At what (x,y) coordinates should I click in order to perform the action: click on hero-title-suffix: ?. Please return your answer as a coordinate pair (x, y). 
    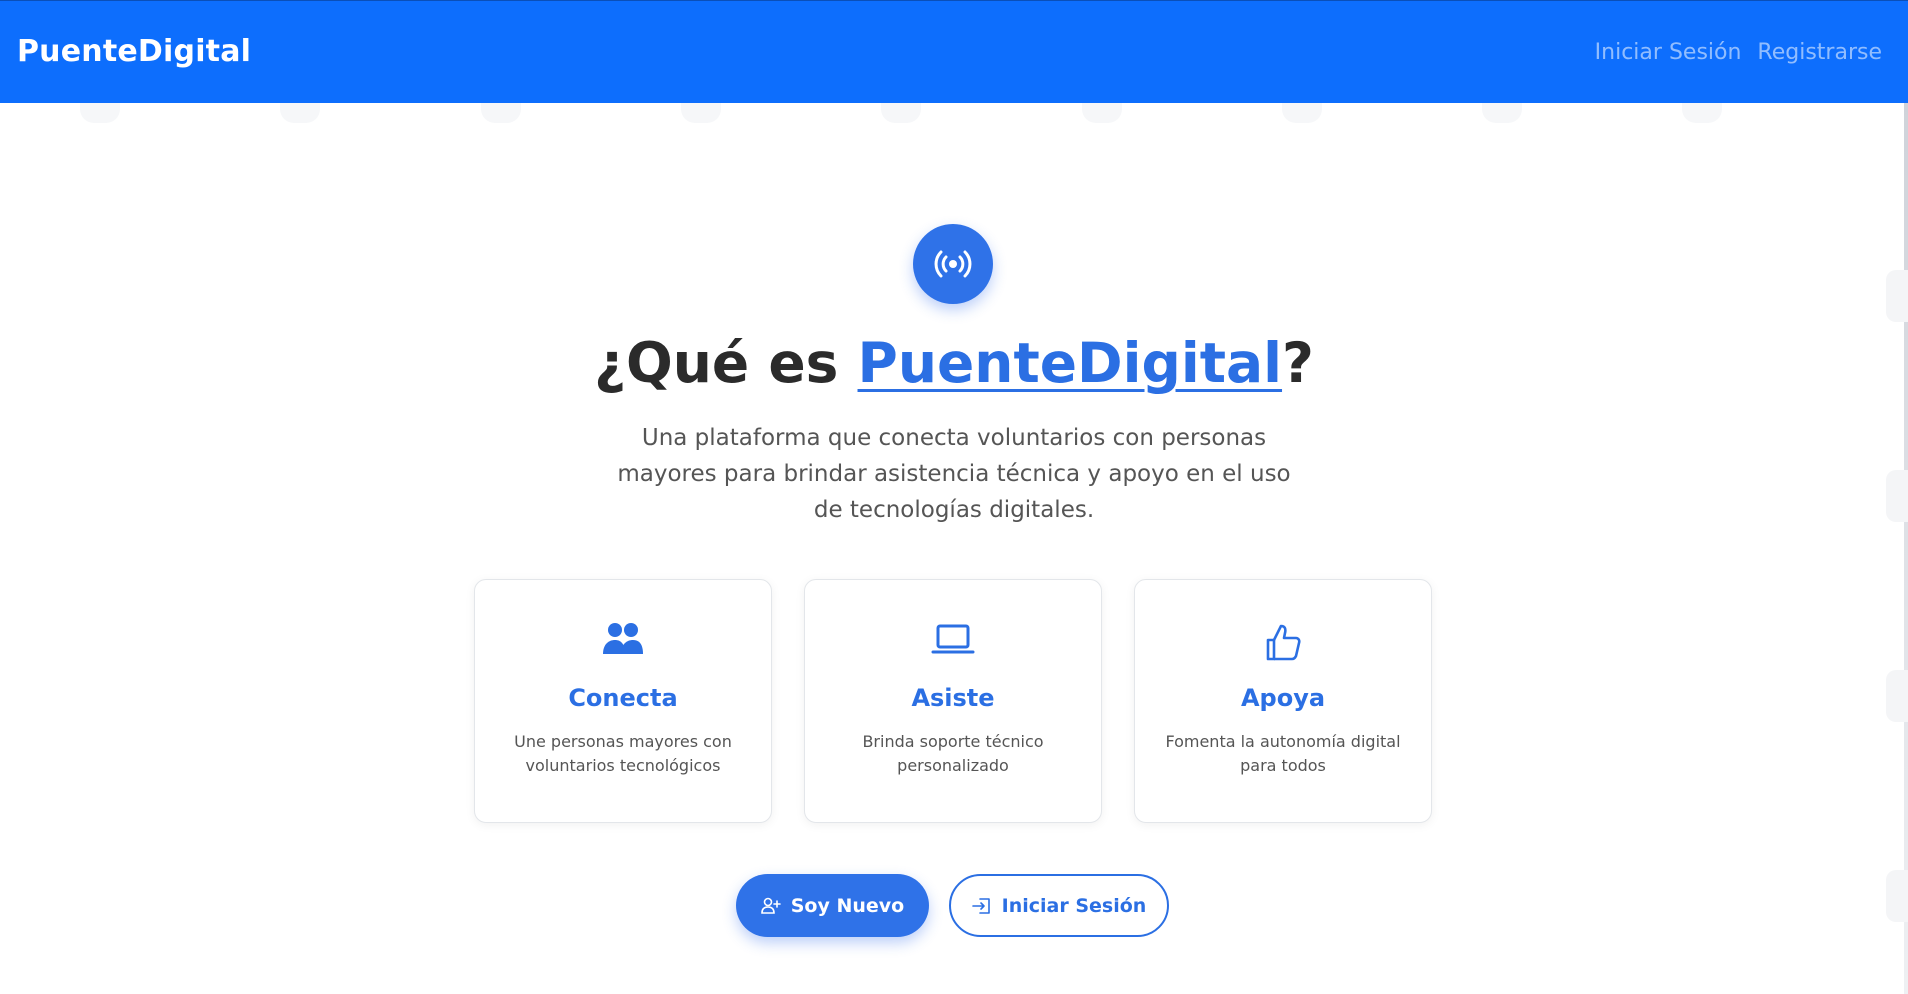
    Looking at the image, I should click on (1298, 363).